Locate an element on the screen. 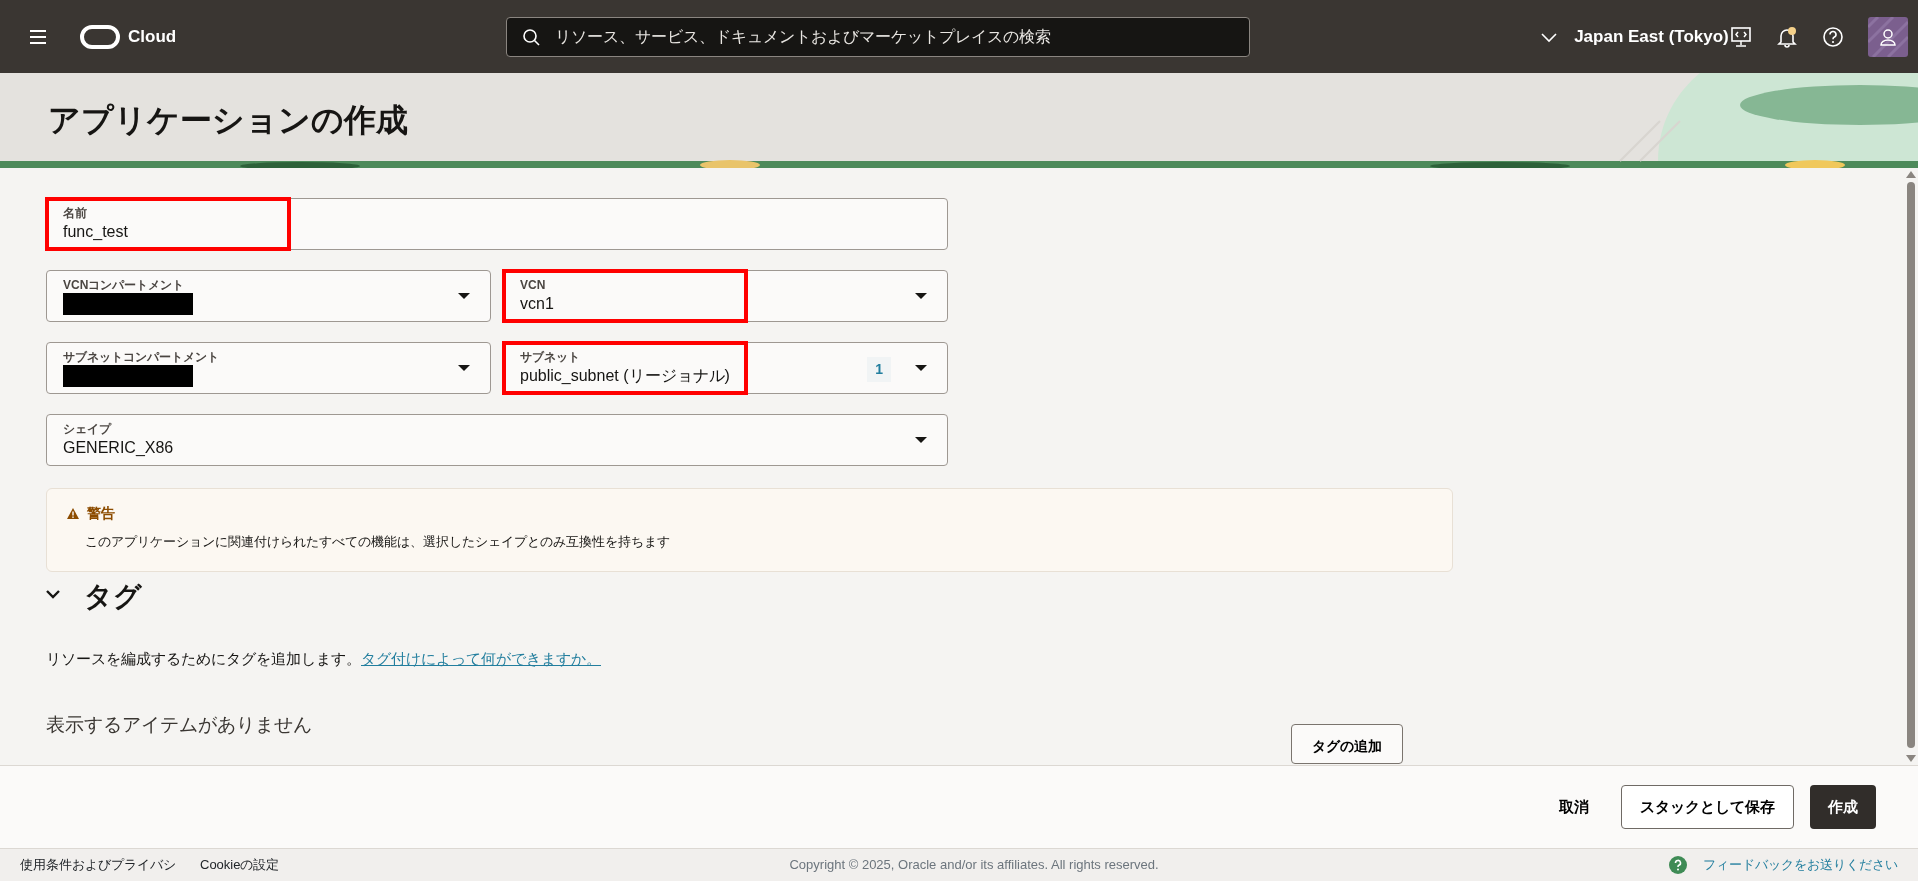 This screenshot has width=1918, height=881. copyright-text: Copyright © 2025, Oracle and/or its affiliates. All rights reserved. is located at coordinates (974, 865).